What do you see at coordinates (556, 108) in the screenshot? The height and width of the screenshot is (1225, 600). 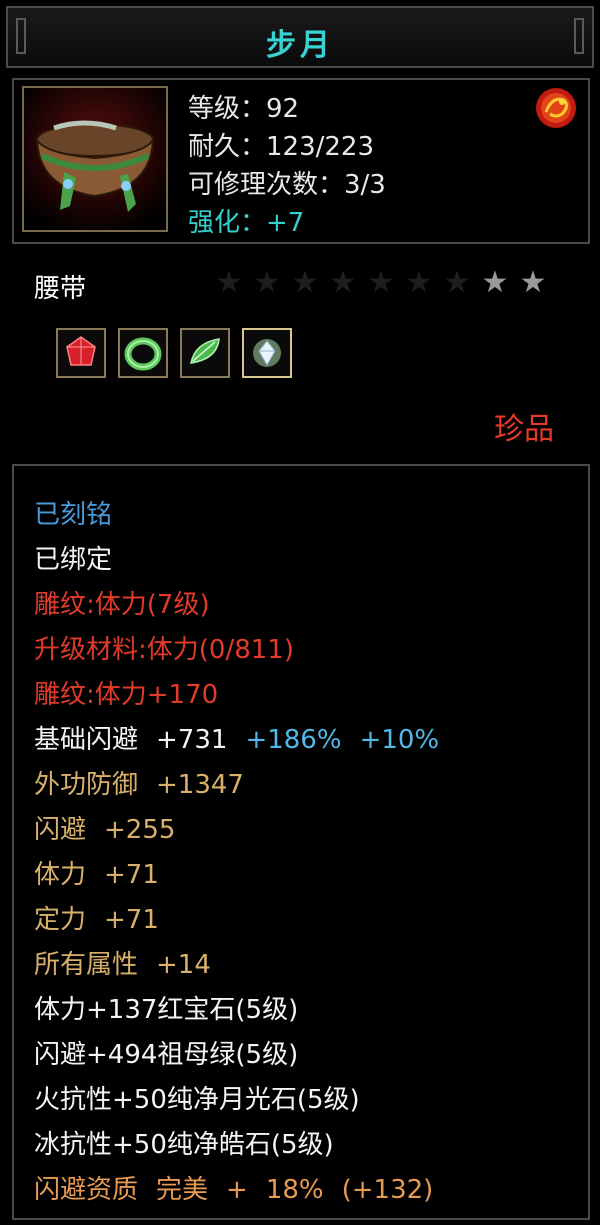 I see `dragon-emblem-icon` at bounding box center [556, 108].